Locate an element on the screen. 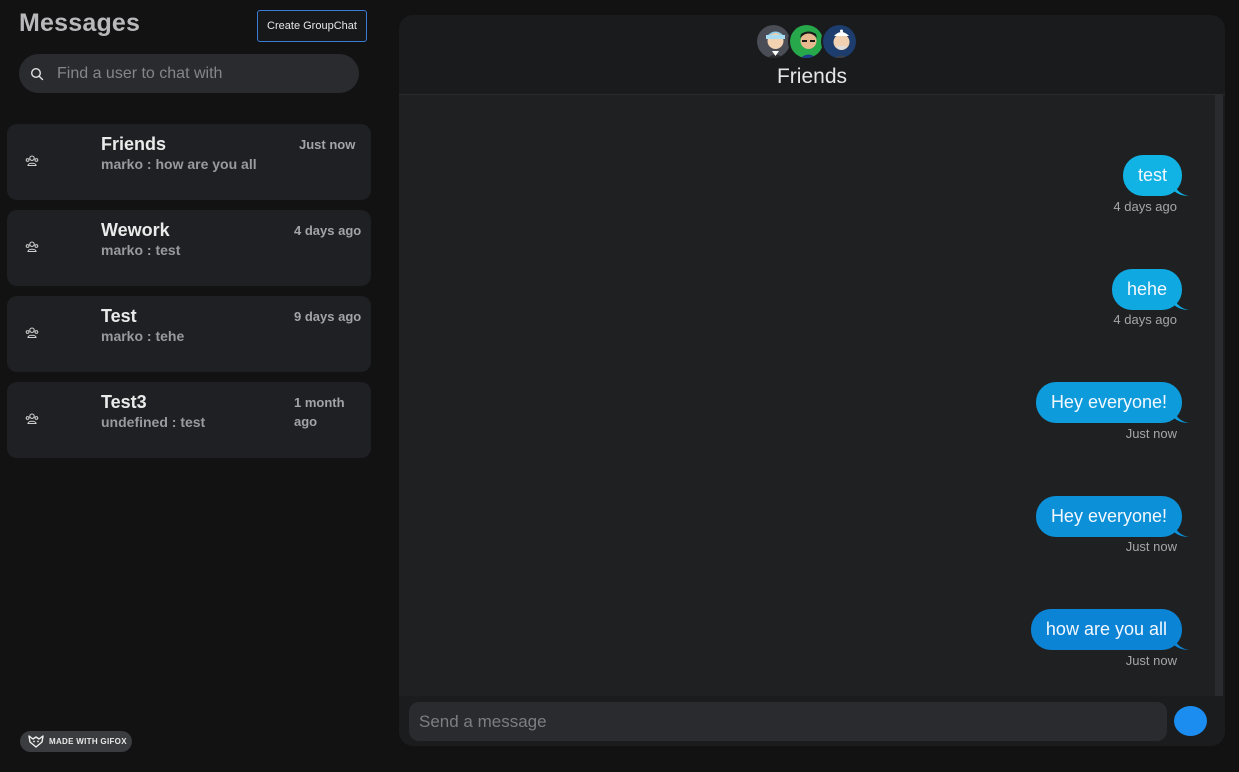 This screenshot has height=772, width=1239. gifox-logo-icon is located at coordinates (36, 741).